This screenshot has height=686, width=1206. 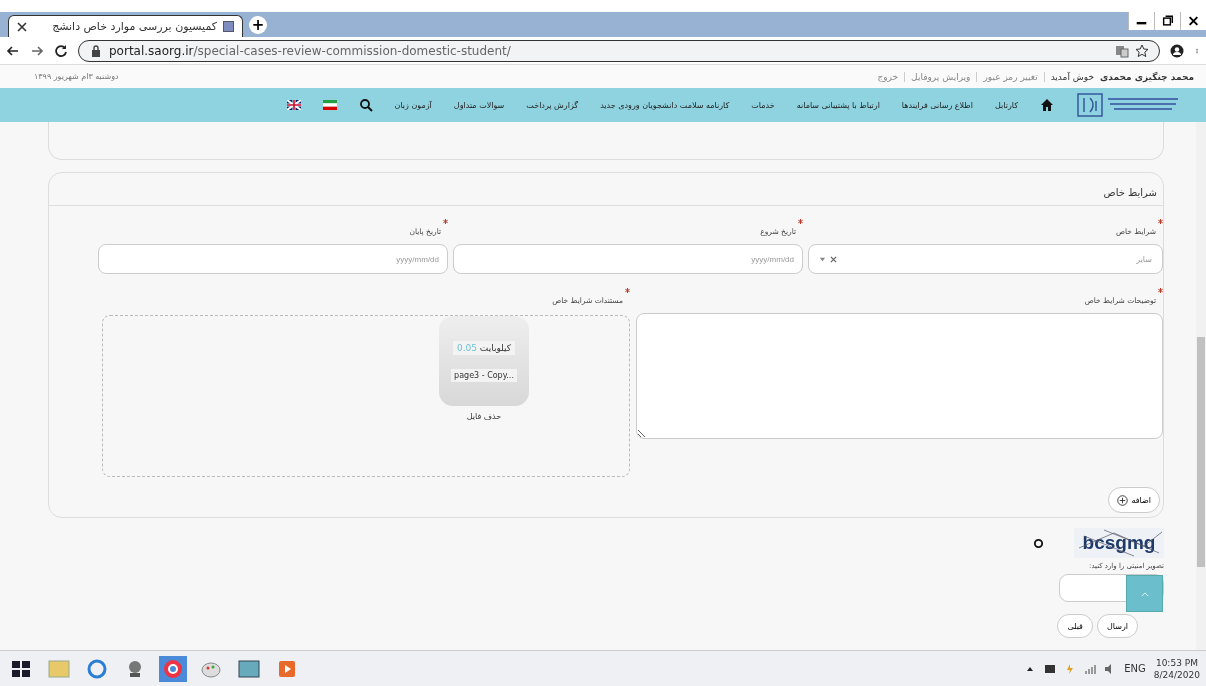 What do you see at coordinates (76, 76) in the screenshot?
I see `date-text: دوشنبه ۳ام شهریور ۱۳۹۹` at bounding box center [76, 76].